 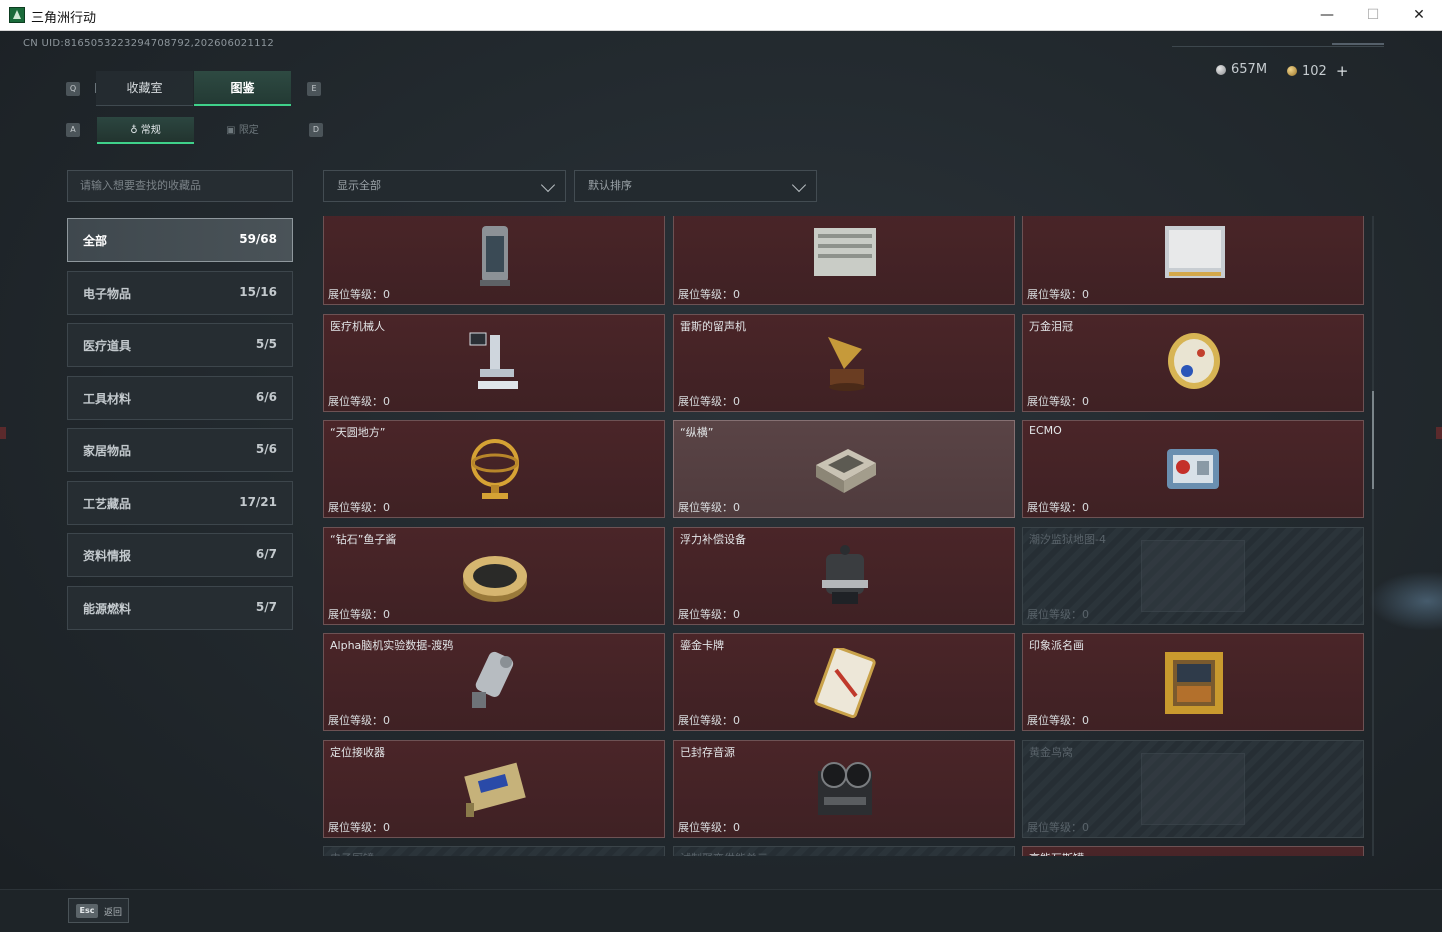 I want to click on key-hint-d: D, so click(x=316, y=130).